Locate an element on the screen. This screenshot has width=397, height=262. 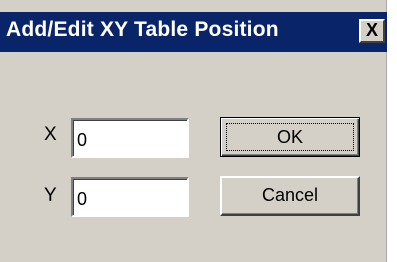
x-label: X is located at coordinates (50, 134).